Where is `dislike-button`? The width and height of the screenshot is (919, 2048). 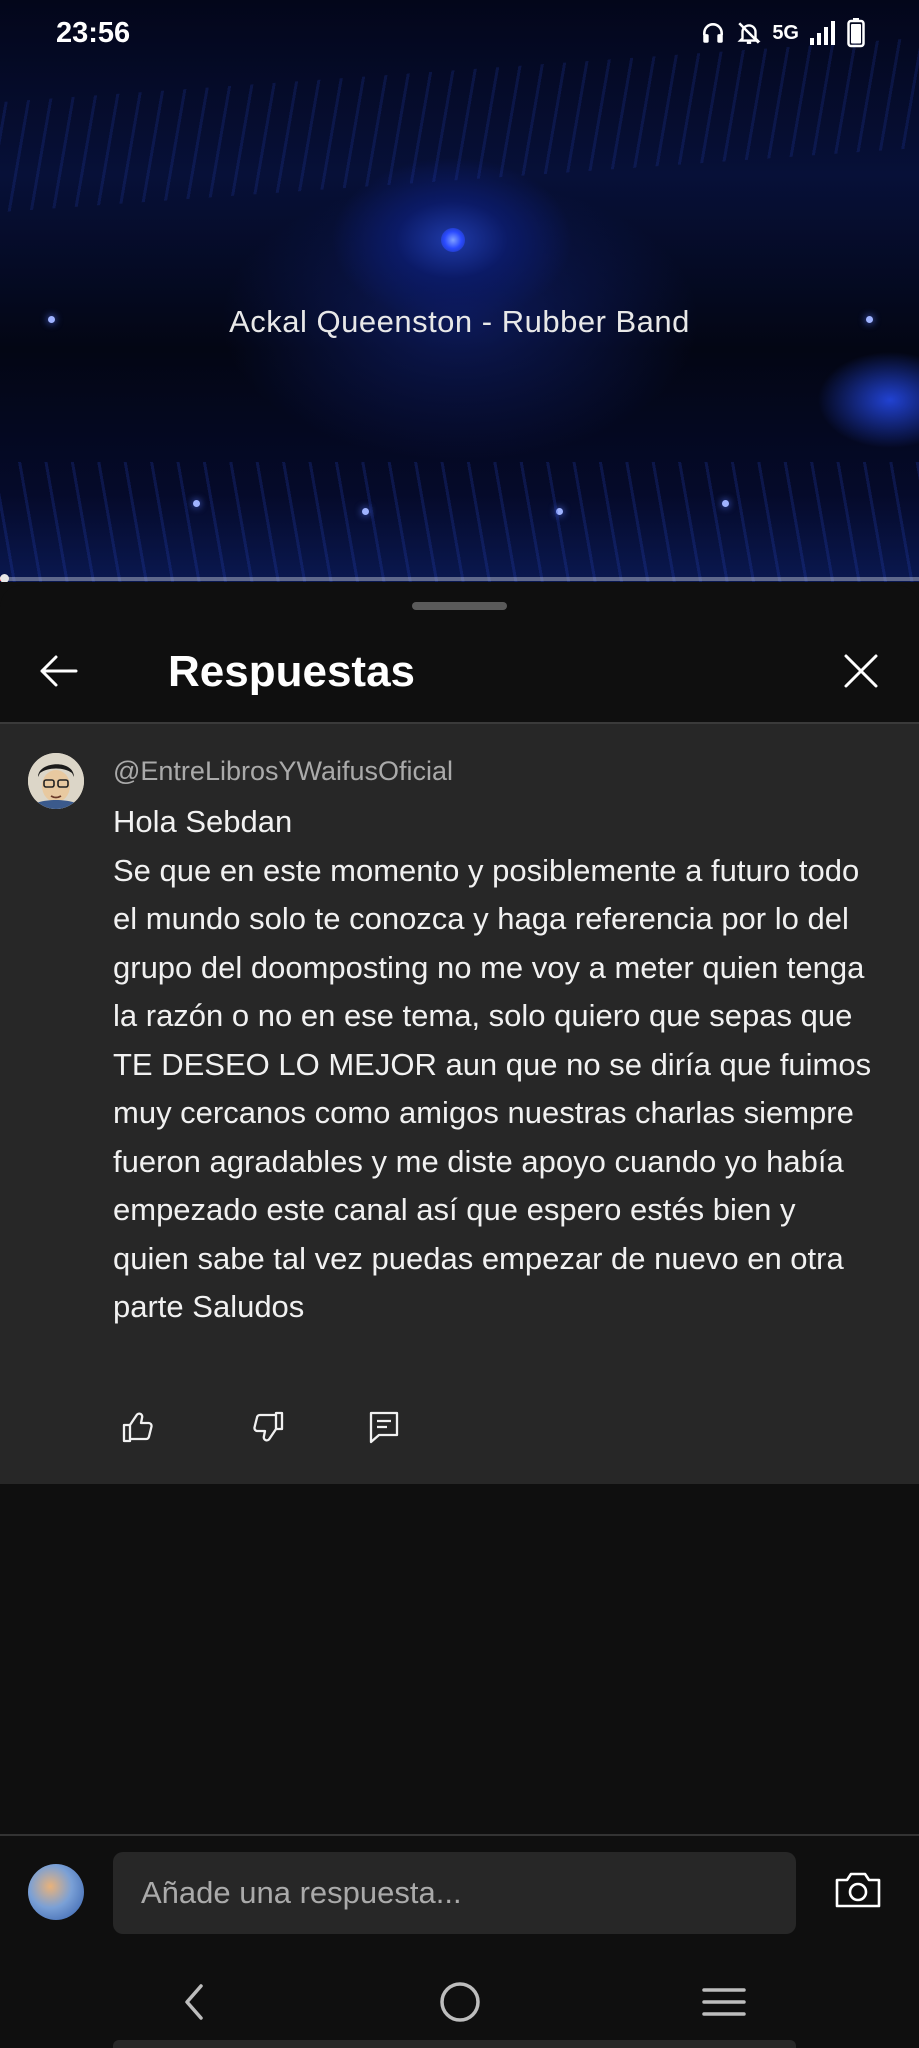 dislike-button is located at coordinates (268, 1429).